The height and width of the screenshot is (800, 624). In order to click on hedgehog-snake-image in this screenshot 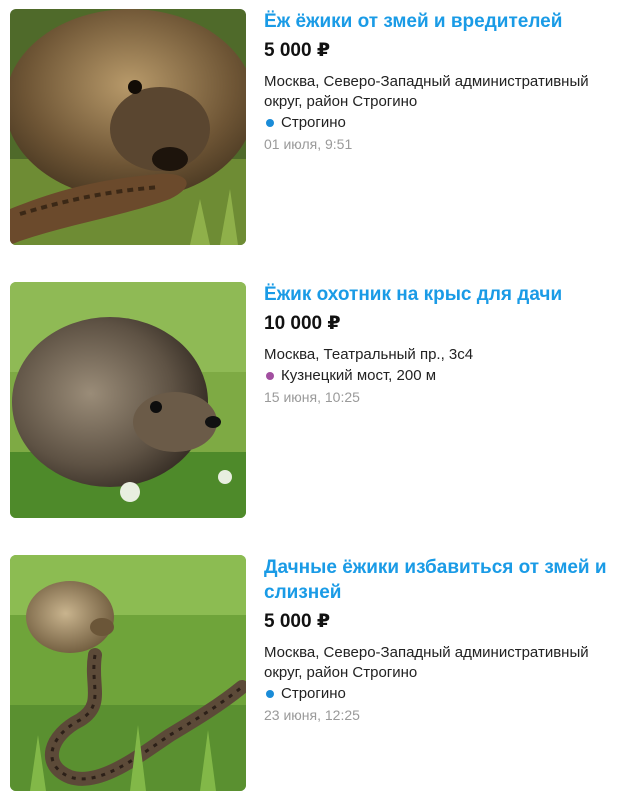, I will do `click(128, 127)`.